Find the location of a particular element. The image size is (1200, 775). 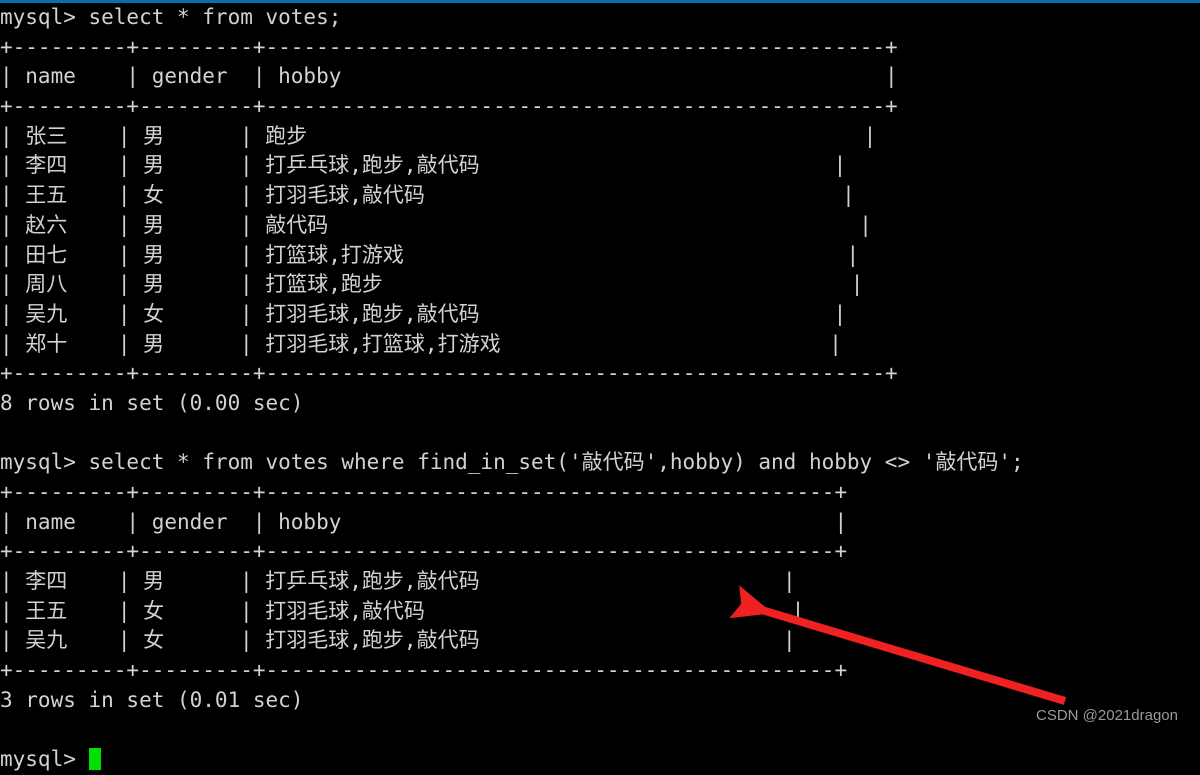

terminal-prompt-line: mysql> is located at coordinates (600, 760).